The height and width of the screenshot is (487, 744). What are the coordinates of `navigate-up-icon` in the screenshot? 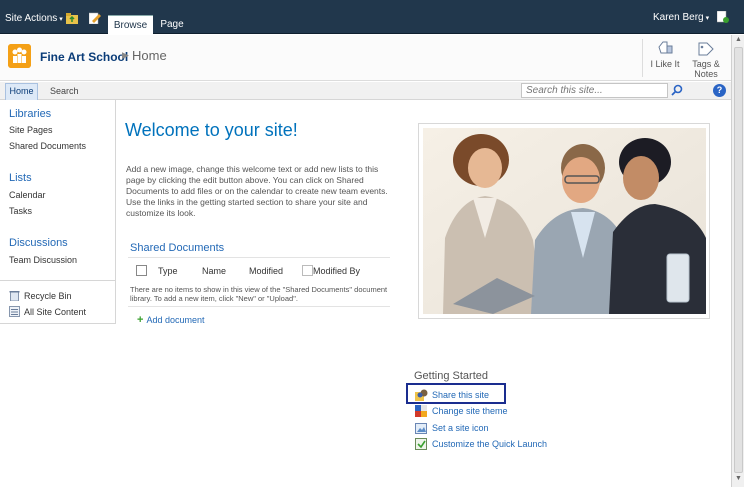 It's located at (72, 18).